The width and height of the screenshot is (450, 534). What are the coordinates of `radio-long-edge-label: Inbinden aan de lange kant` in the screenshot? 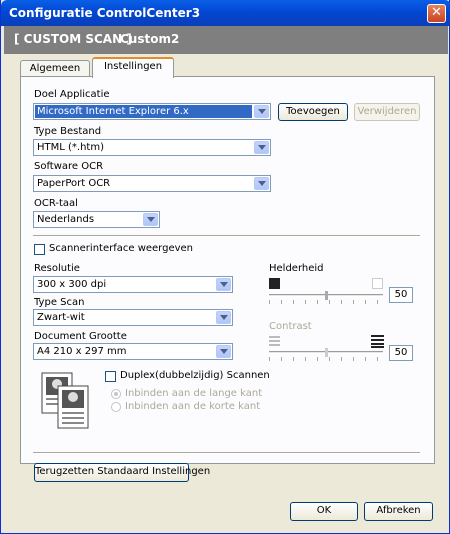 It's located at (194, 393).